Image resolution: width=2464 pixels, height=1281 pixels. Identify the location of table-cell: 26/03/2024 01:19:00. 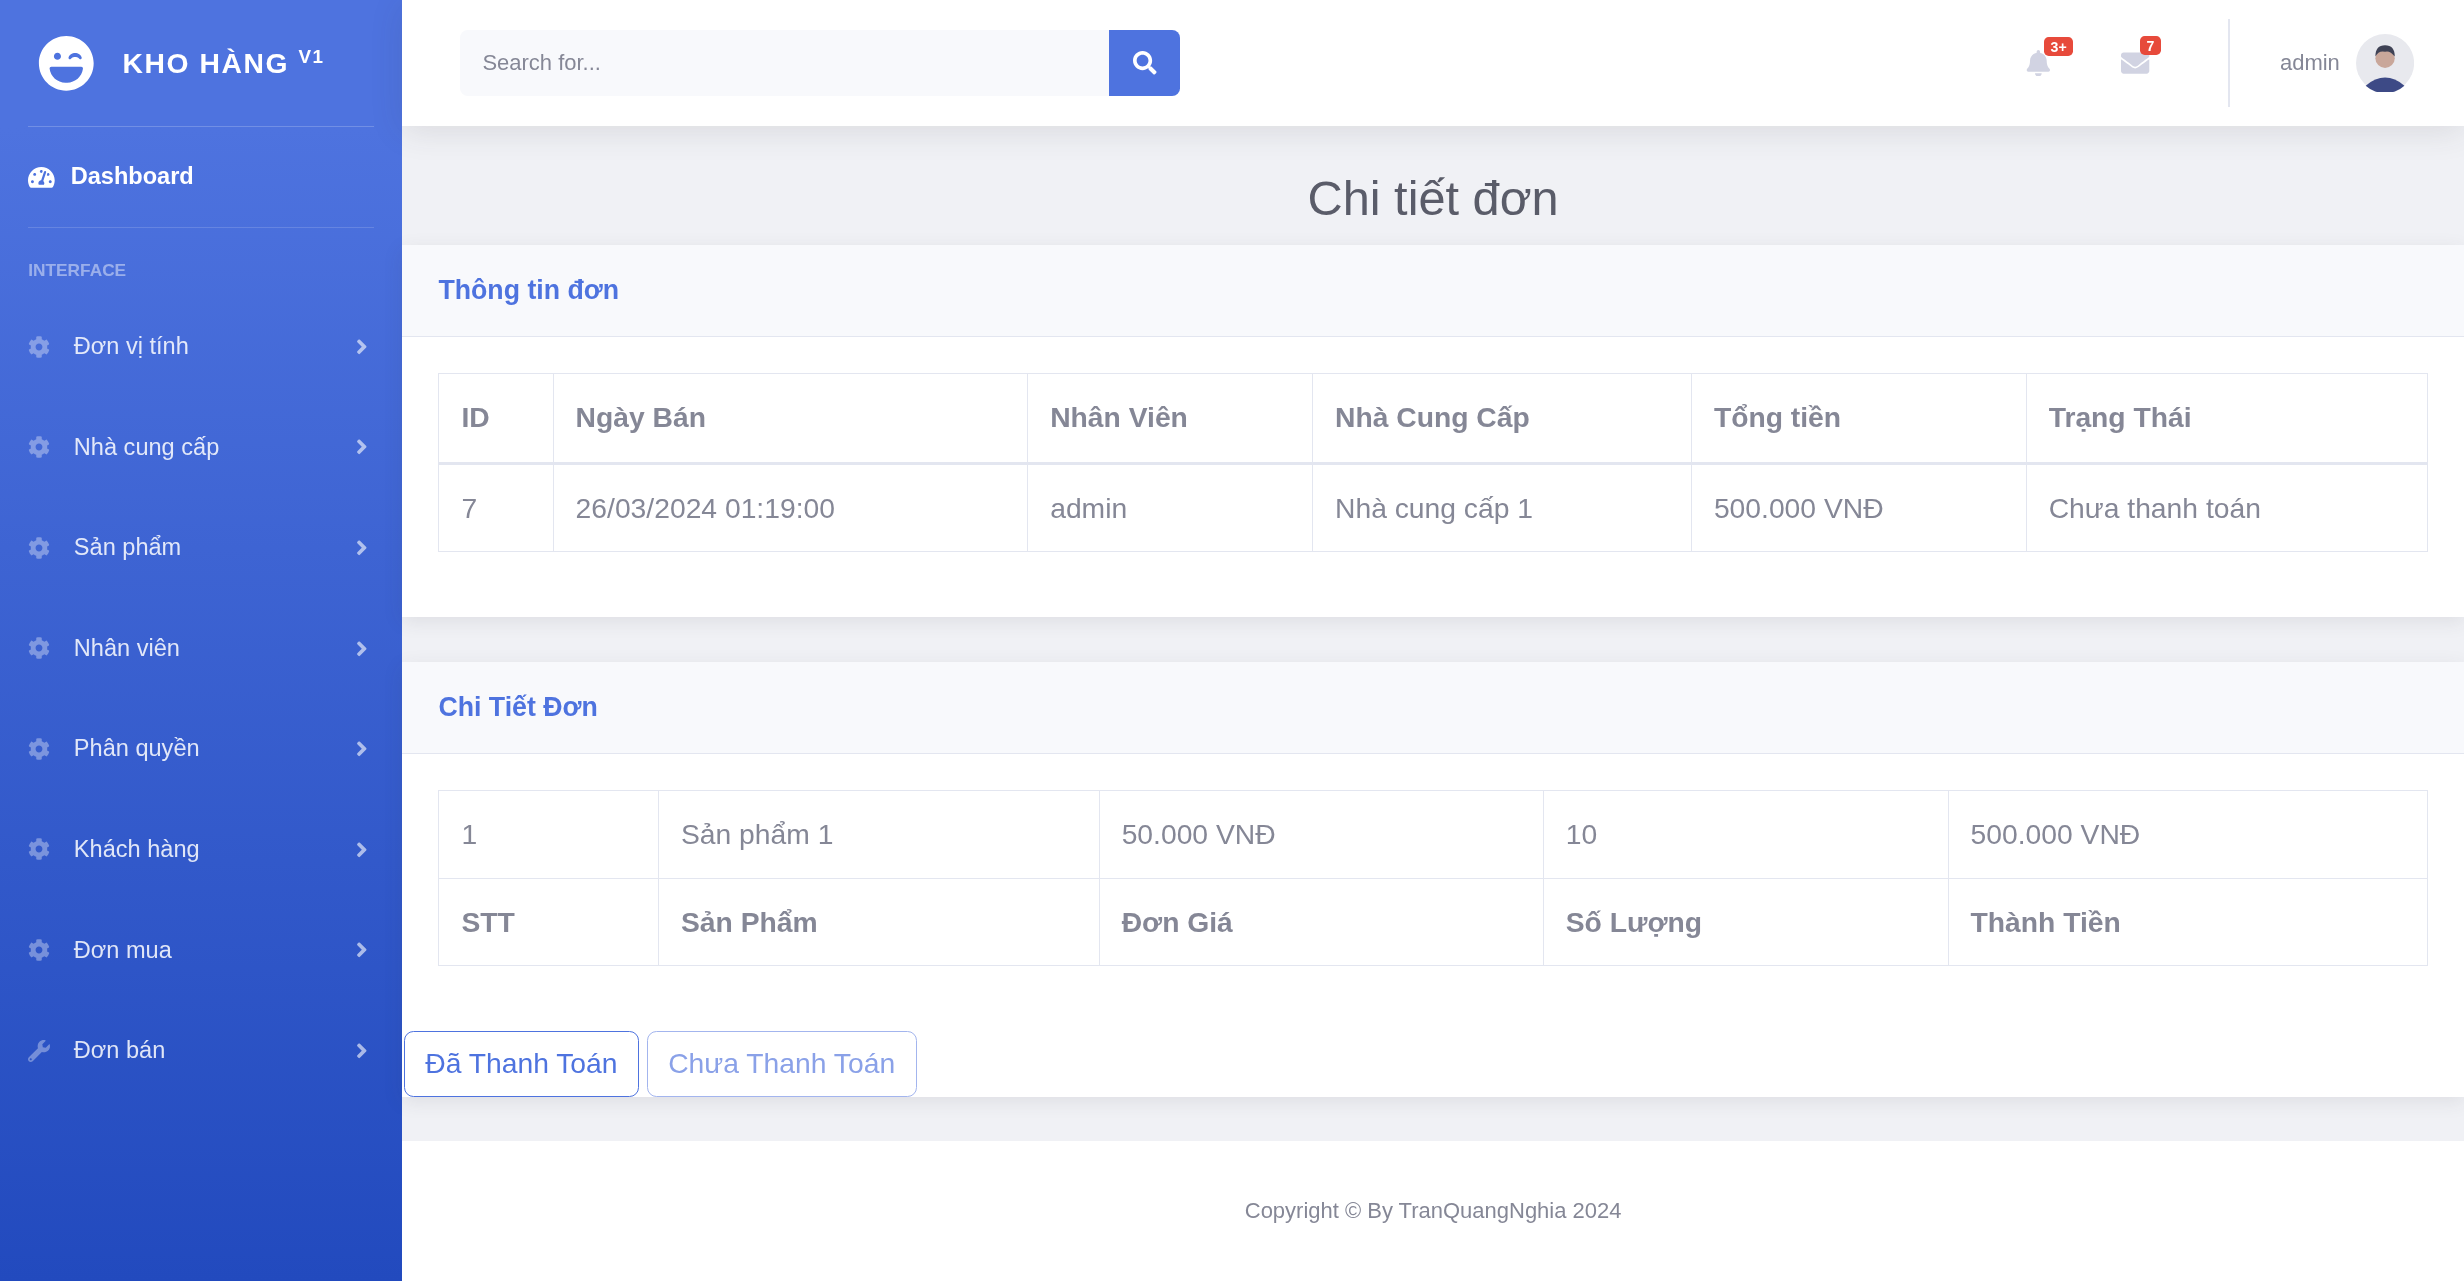
(790, 507).